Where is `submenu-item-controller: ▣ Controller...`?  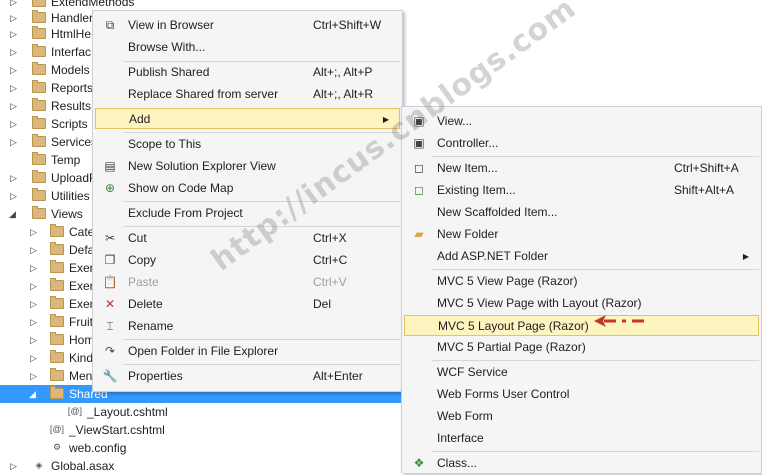 submenu-item-controller: ▣ Controller... is located at coordinates (581, 143).